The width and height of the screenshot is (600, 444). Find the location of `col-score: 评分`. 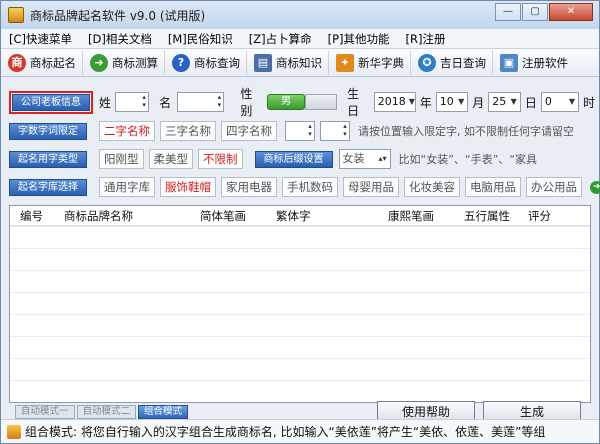

col-score: 评分 is located at coordinates (539, 216).